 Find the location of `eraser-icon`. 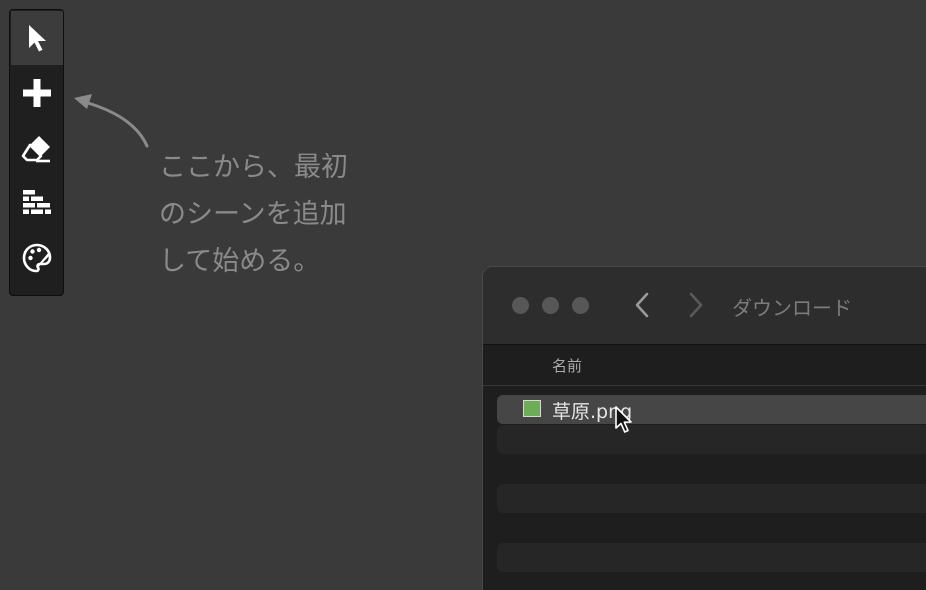

eraser-icon is located at coordinates (35, 149).